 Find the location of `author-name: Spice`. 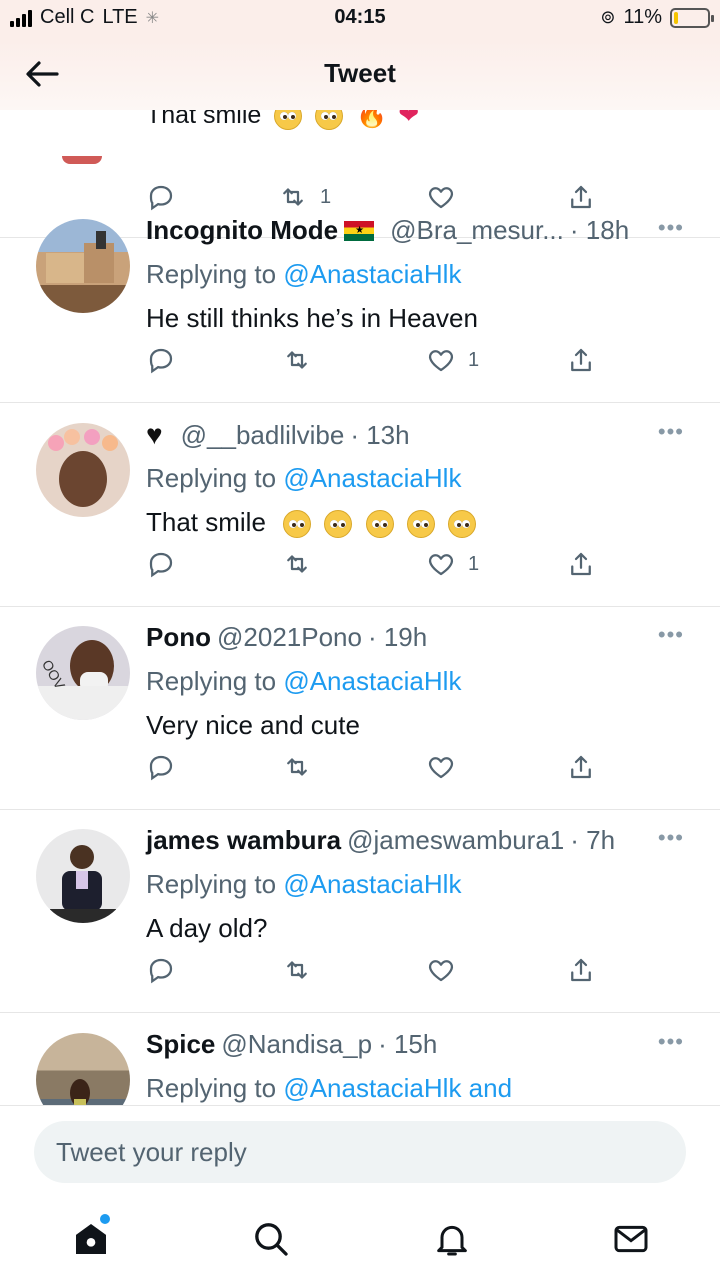

author-name: Spice is located at coordinates (180, 1044).